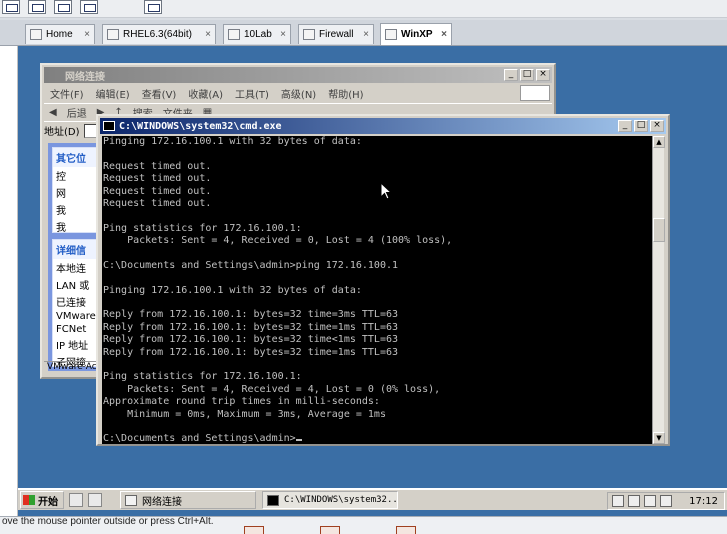 The height and width of the screenshot is (534, 727). What do you see at coordinates (298, 440) in the screenshot?
I see `text-cursor` at bounding box center [298, 440].